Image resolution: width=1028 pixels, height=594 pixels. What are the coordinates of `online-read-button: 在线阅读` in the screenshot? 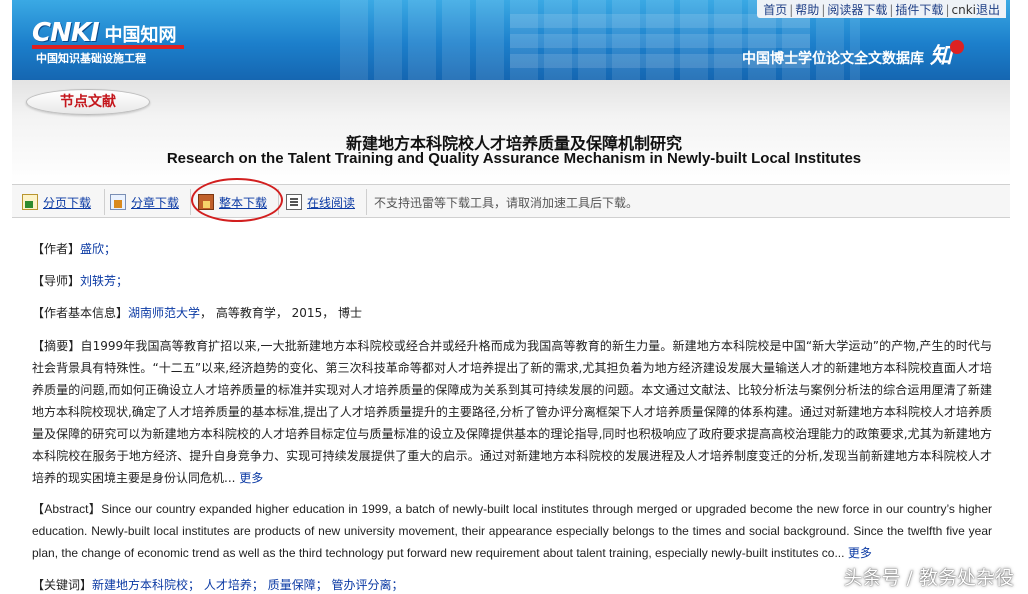 It's located at (320, 202).